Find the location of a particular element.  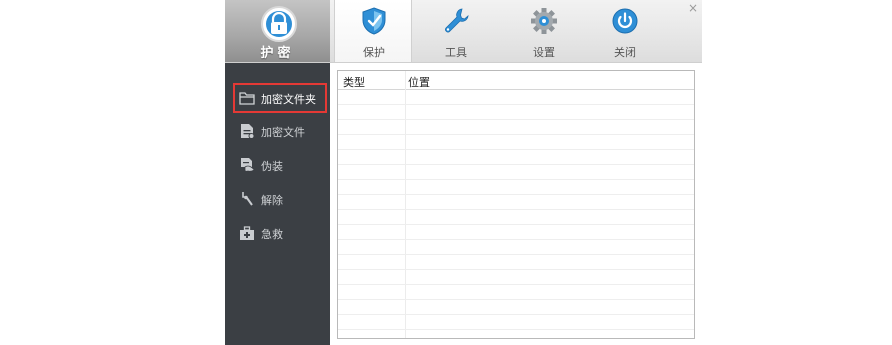

tab-tools: 工具 is located at coordinates (456, 31).